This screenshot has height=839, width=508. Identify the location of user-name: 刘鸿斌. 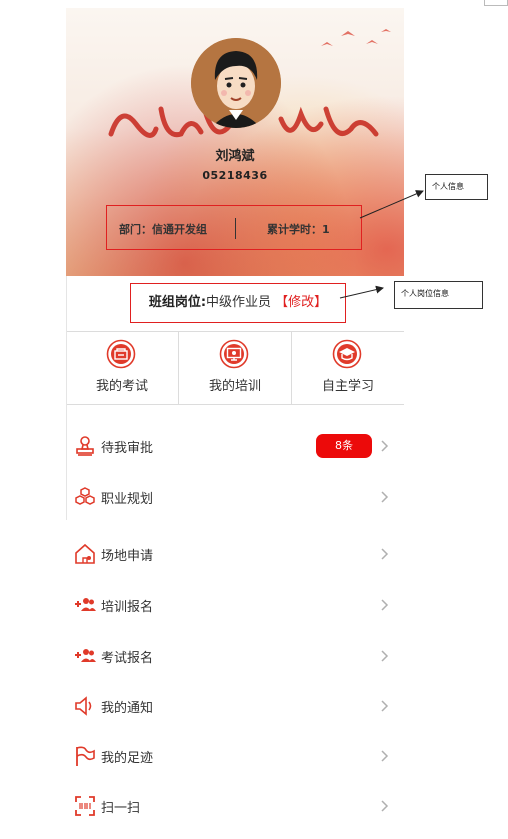
(235, 156).